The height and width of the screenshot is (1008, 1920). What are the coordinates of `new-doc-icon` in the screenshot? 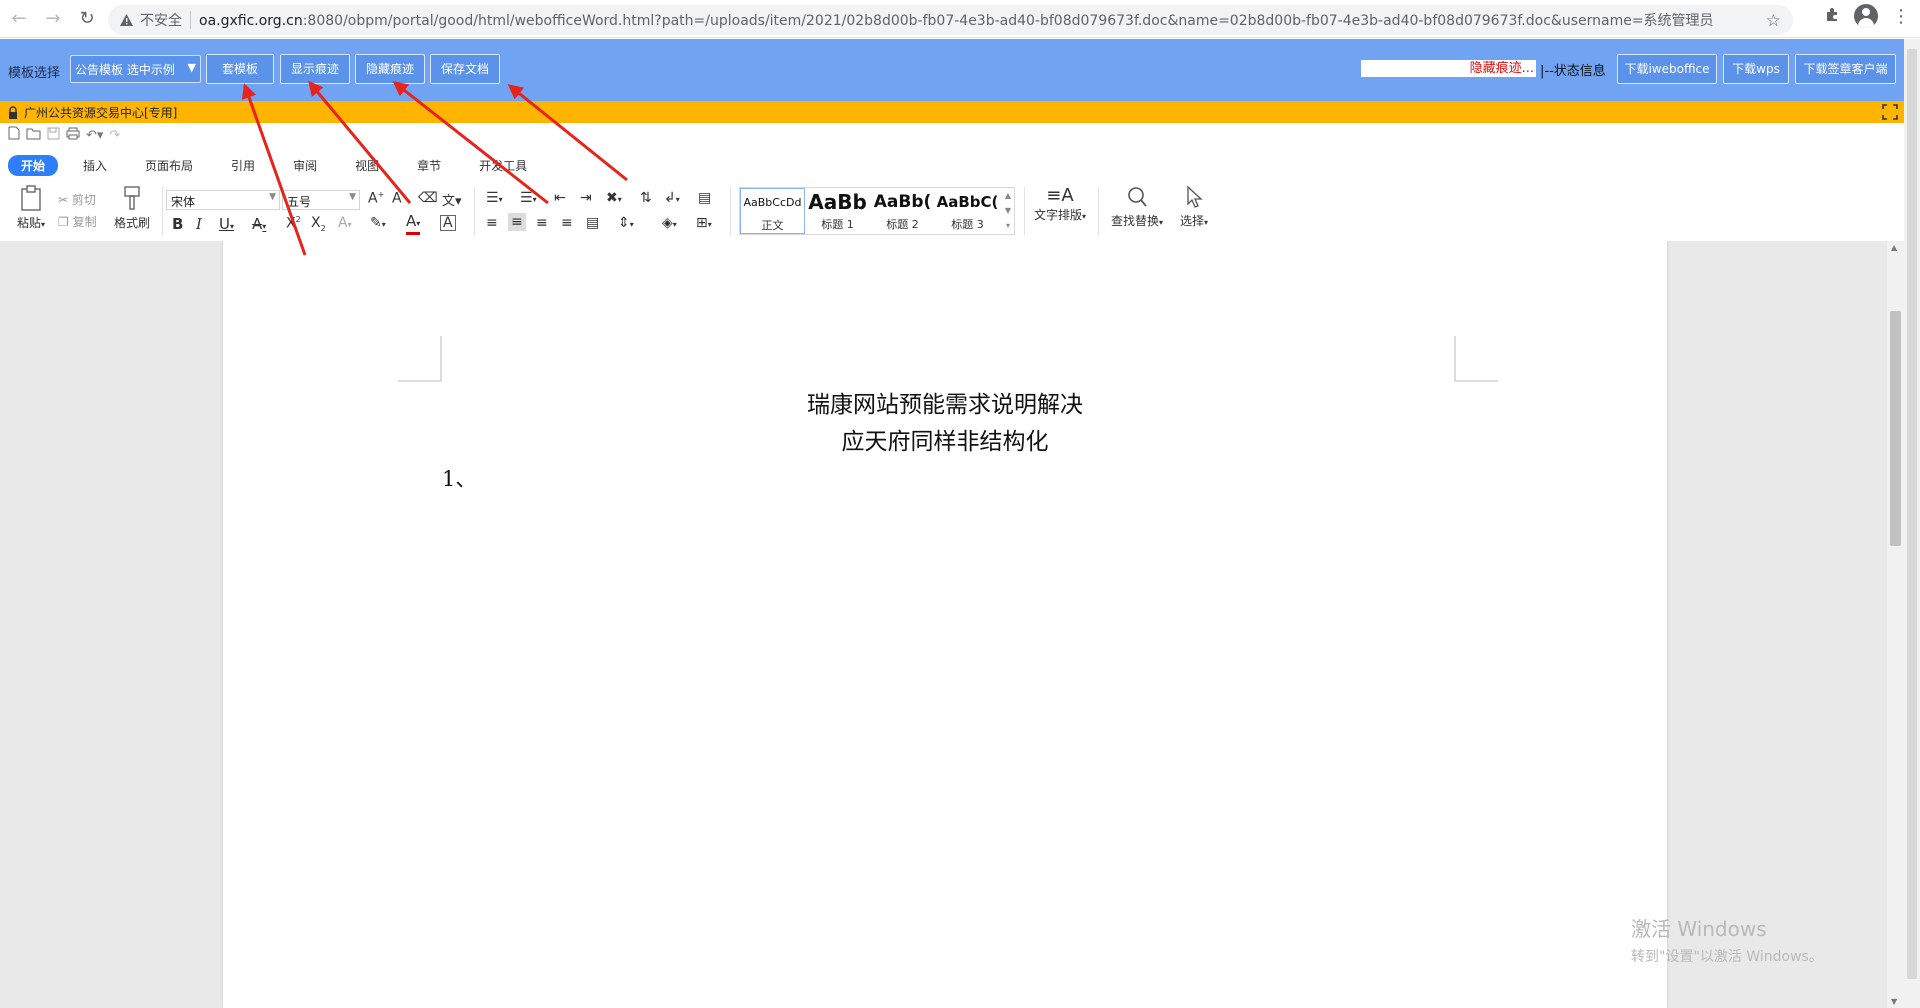 It's located at (14, 135).